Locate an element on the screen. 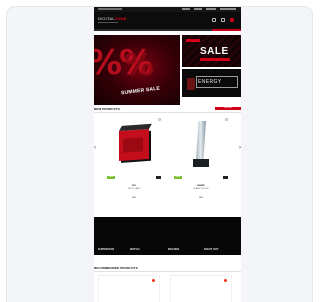  promo-energy-label: ENERGY is located at coordinates (210, 82).